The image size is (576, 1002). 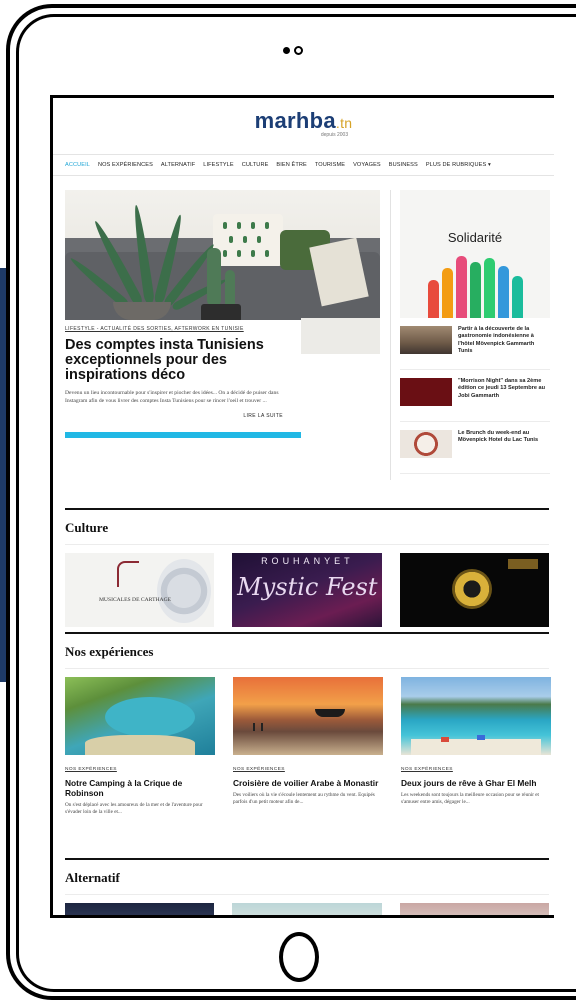 I want to click on white-panel, so click(x=340, y=336).